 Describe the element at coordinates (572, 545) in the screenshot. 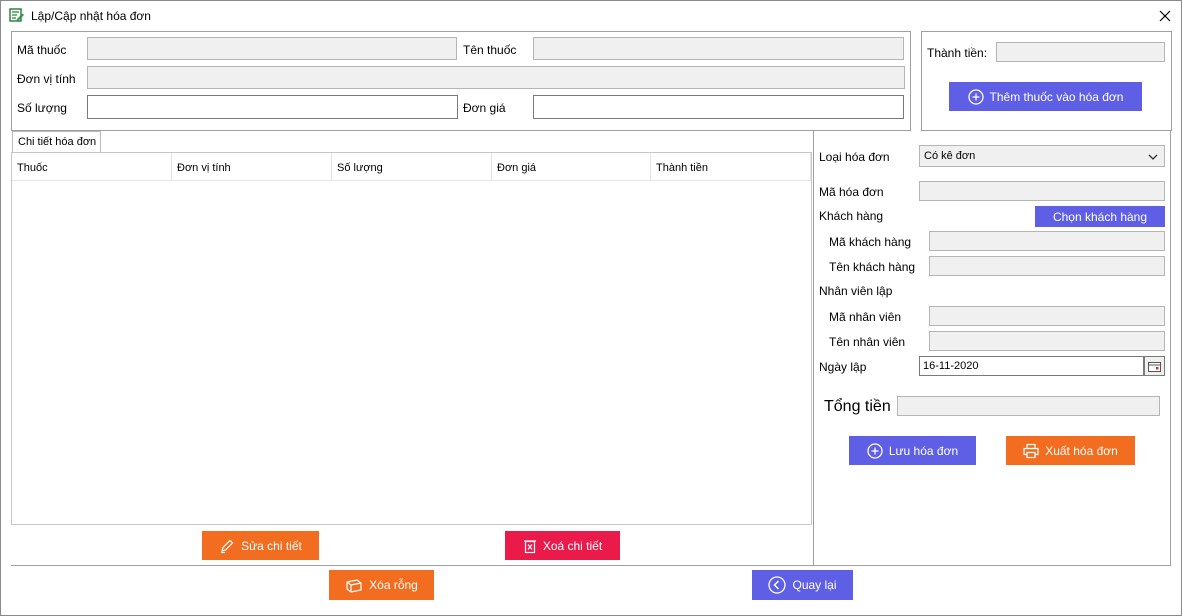

I see `delete-detail-label: Xoá chi tiết` at that location.